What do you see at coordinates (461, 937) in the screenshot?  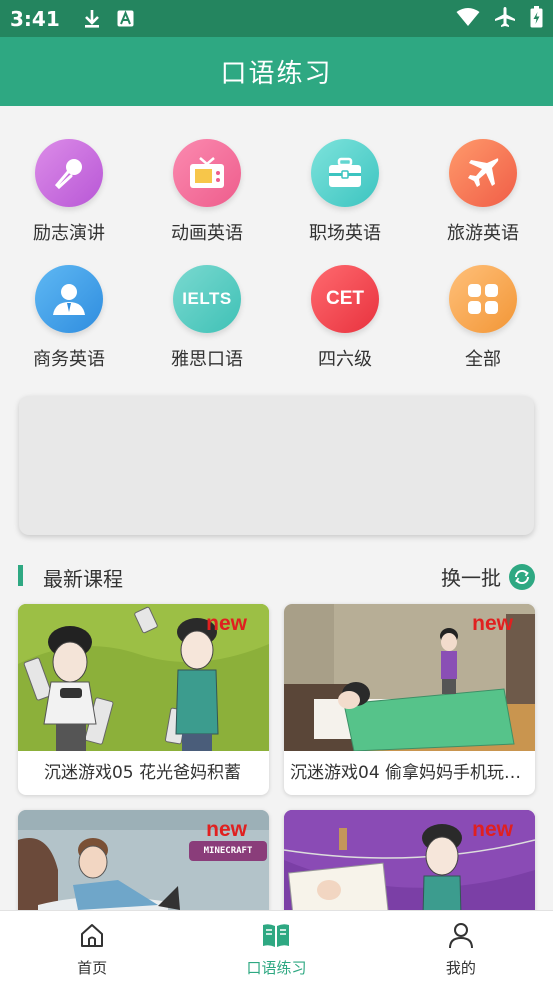 I see `user-icon` at bounding box center [461, 937].